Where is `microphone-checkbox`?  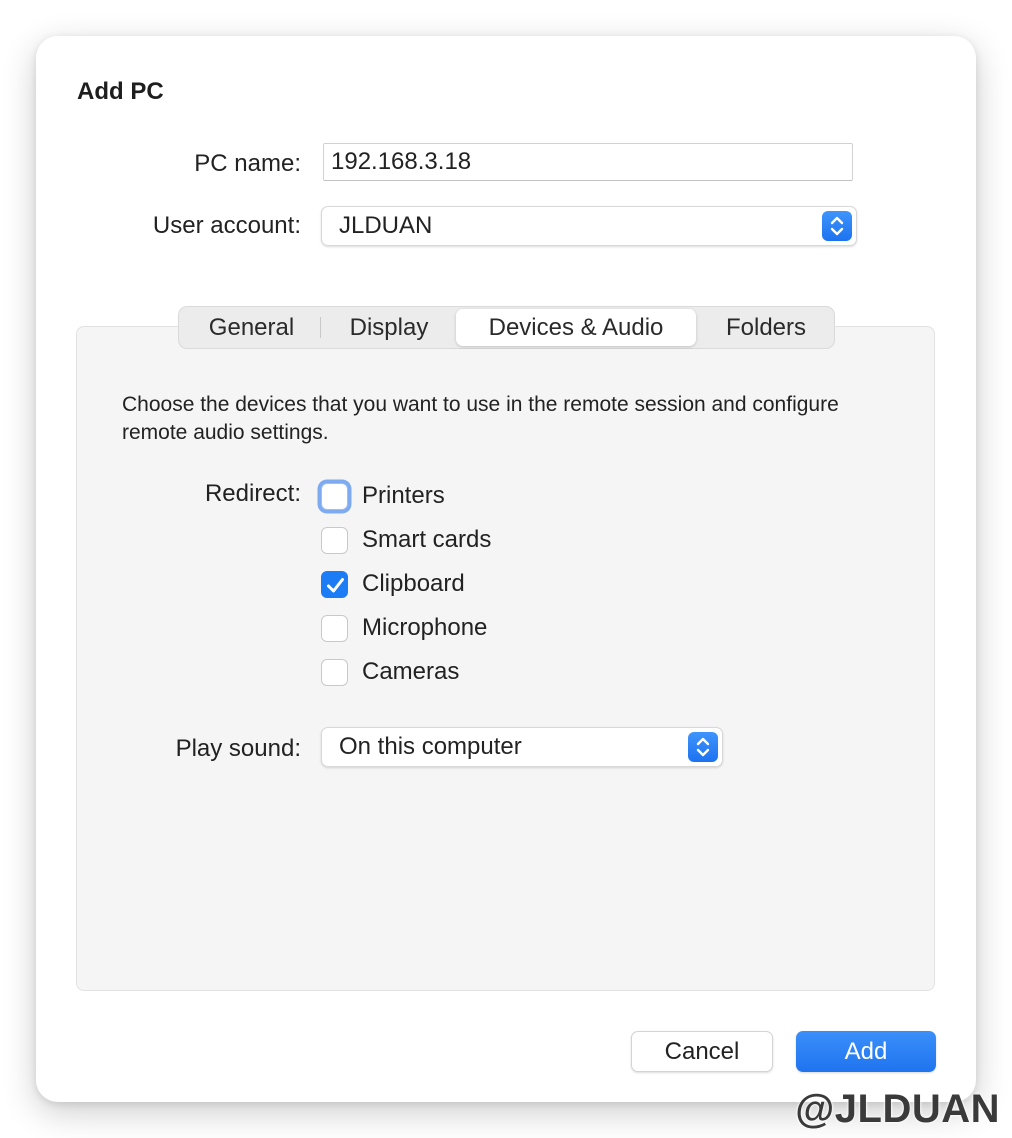 microphone-checkbox is located at coordinates (334, 628).